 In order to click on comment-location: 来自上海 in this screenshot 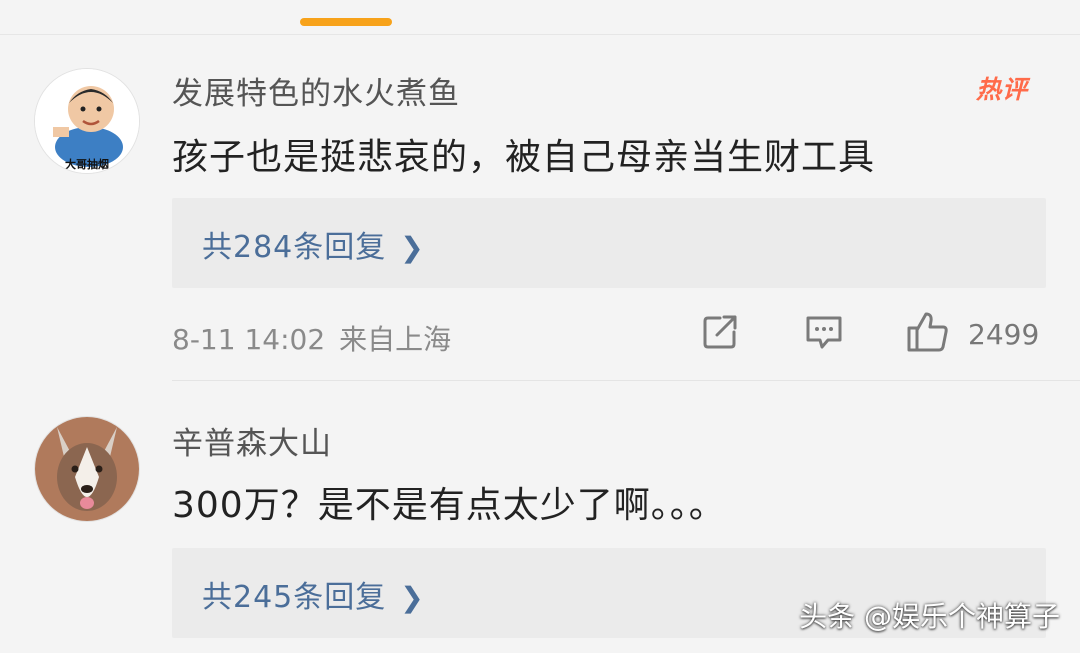, I will do `click(395, 339)`.